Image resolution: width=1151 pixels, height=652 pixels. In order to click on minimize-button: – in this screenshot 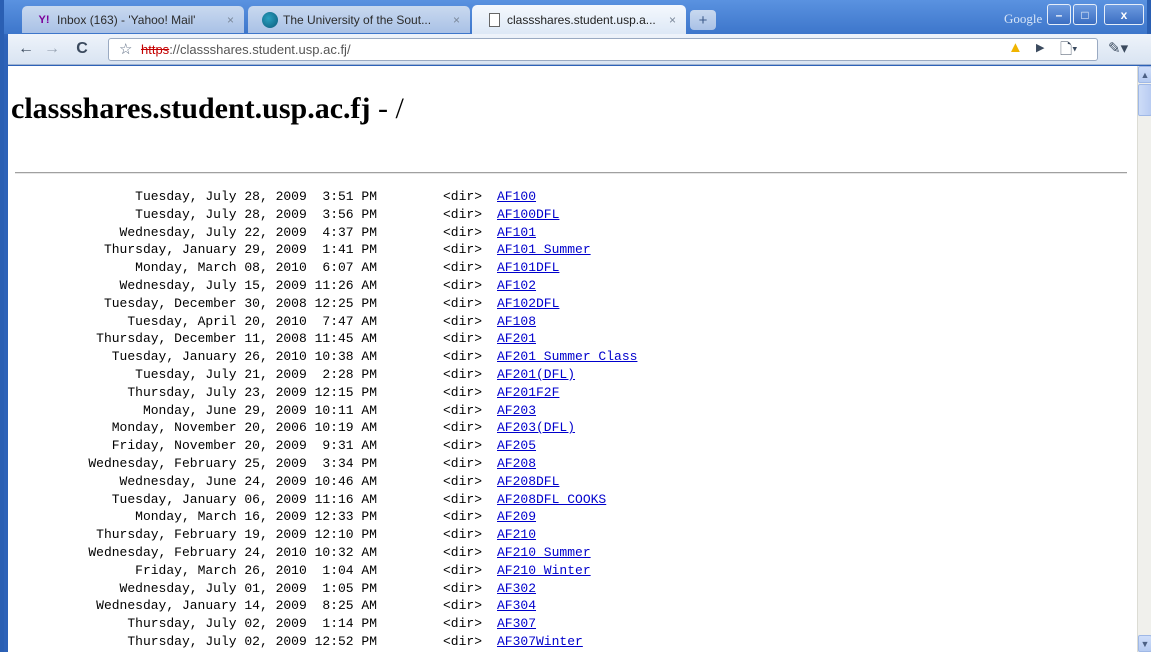, I will do `click(1059, 14)`.